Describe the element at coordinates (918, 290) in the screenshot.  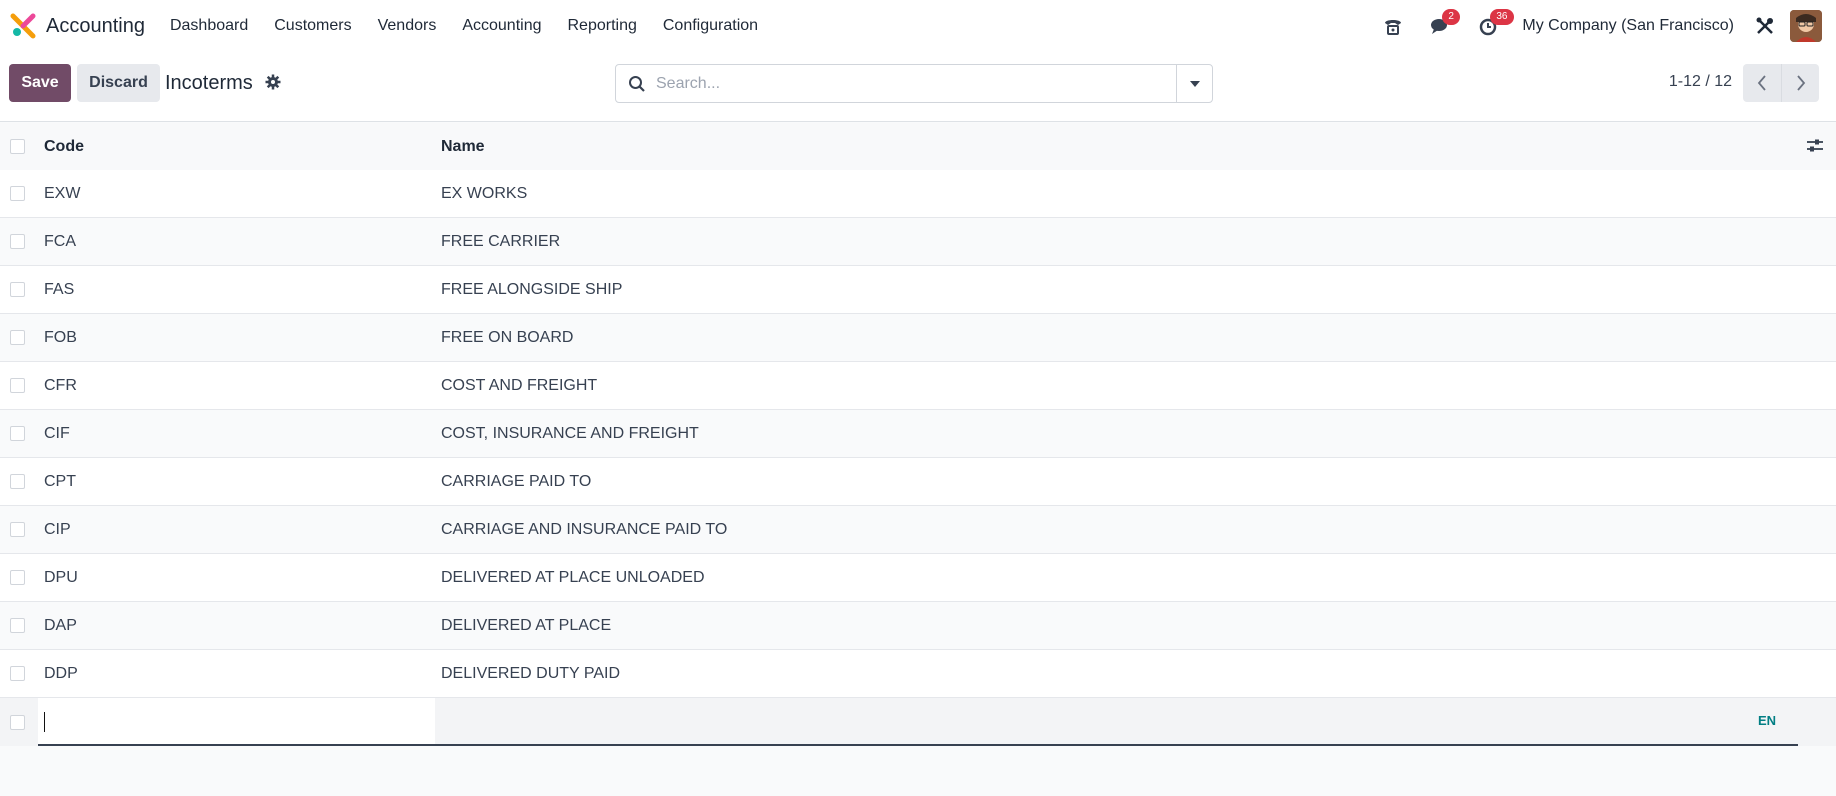
I see `table-row: FAS FREE ALONGSIDE SHIP` at that location.